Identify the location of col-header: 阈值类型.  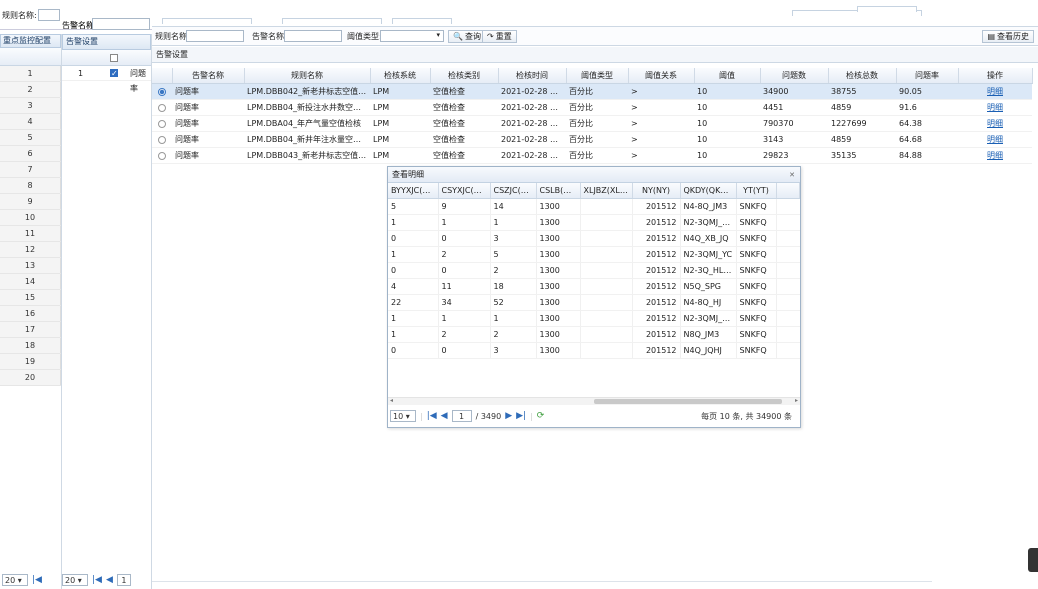
(597, 76).